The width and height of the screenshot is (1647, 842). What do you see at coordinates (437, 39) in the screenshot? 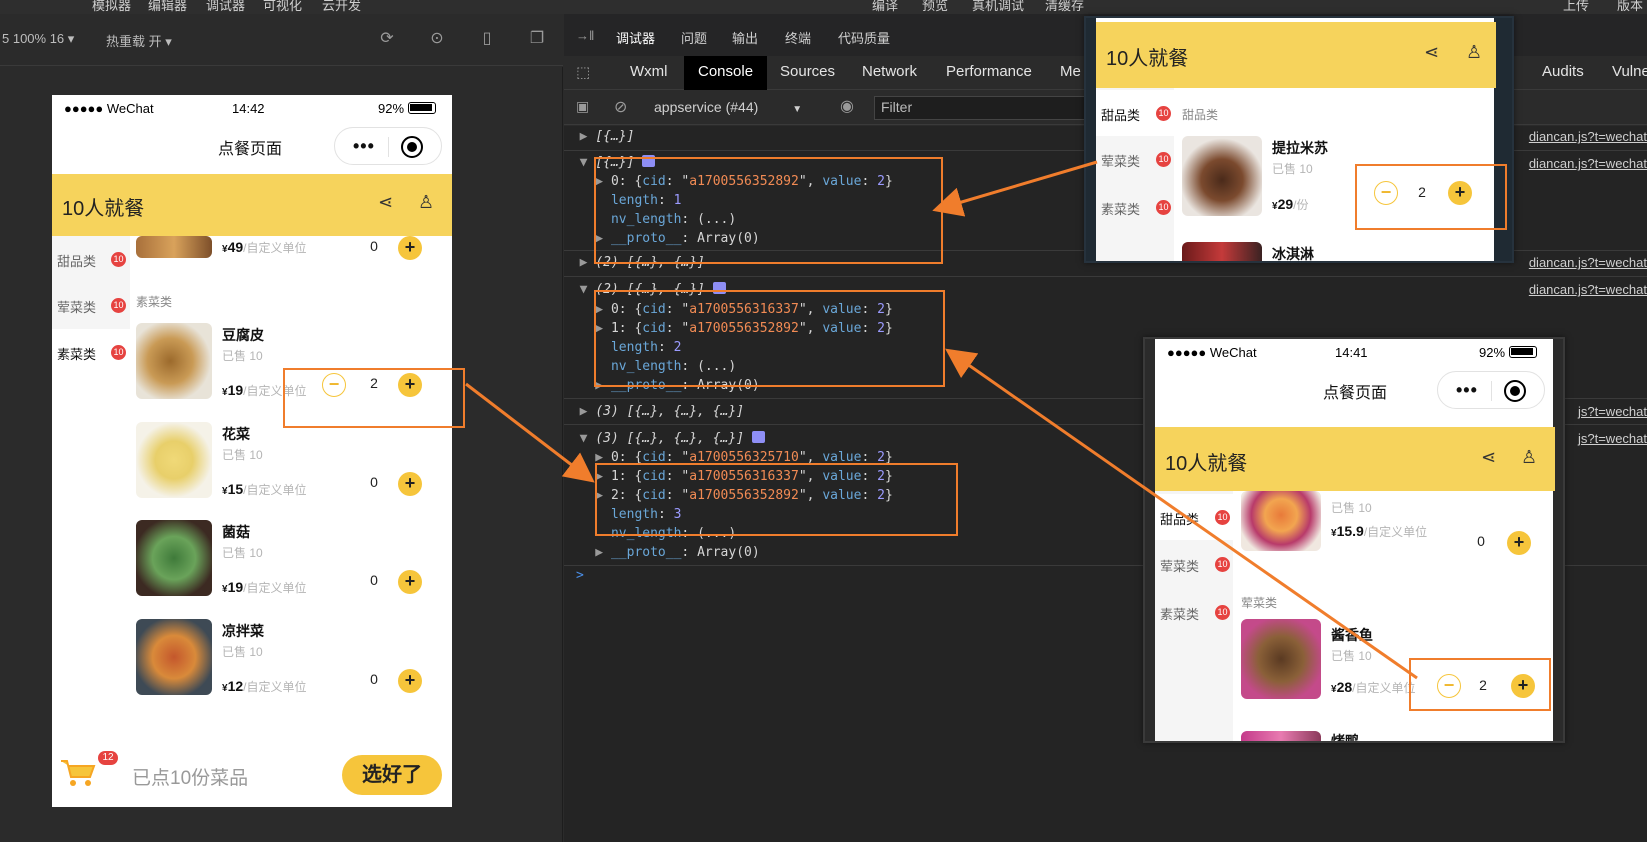
I see `stop-icon: ⊙` at bounding box center [437, 39].